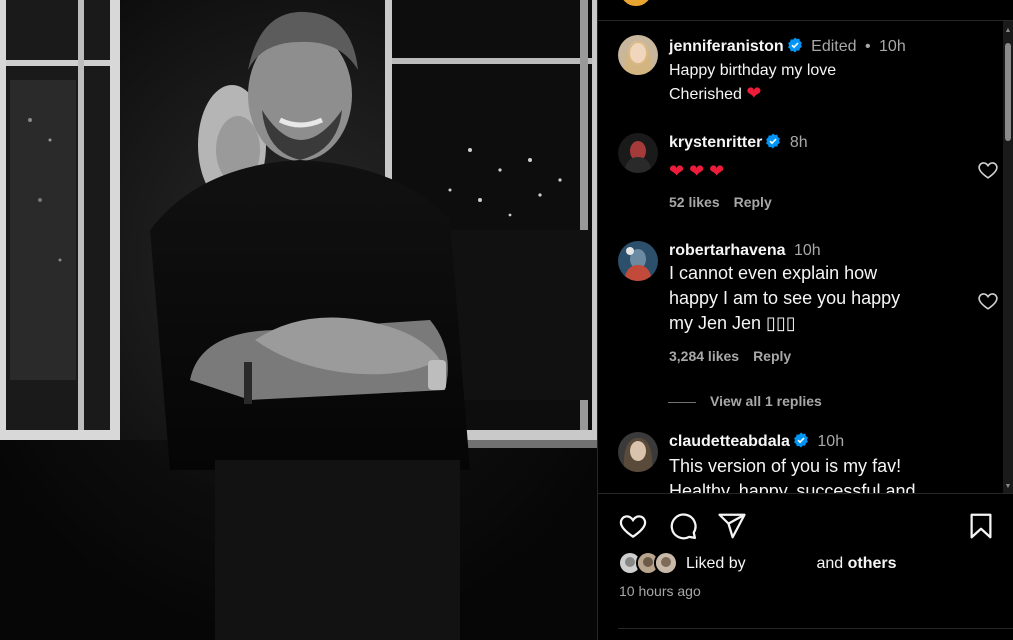 The width and height of the screenshot is (1013, 640). I want to click on liked-by-row: Liked by and others, so click(808, 565).